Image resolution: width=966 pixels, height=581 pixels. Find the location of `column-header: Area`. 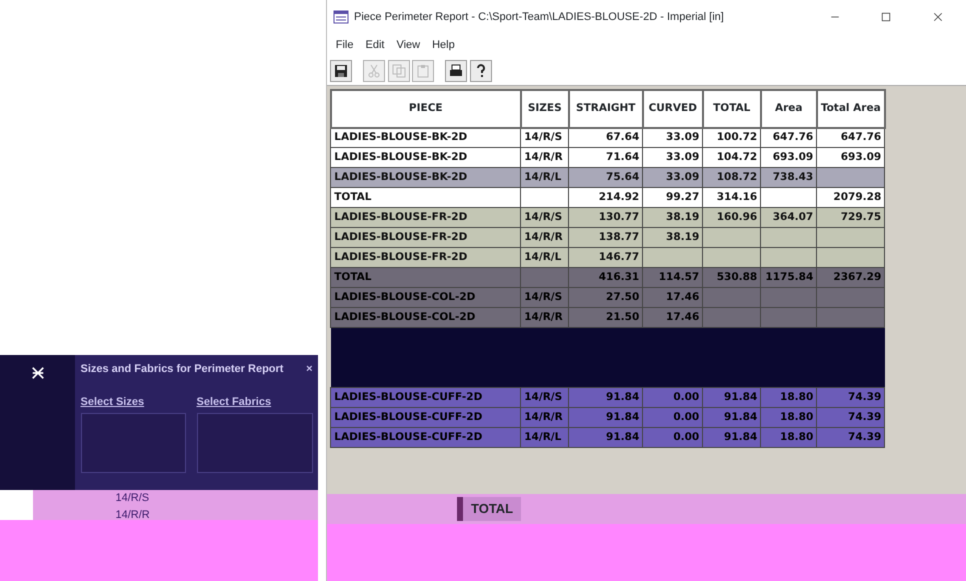

column-header: Area is located at coordinates (788, 109).